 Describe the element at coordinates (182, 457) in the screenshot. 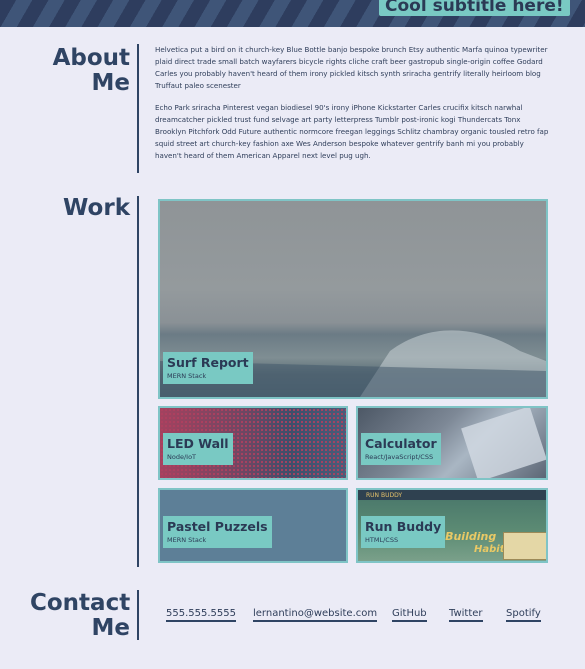

I see `project-stack: Node/IoT` at that location.